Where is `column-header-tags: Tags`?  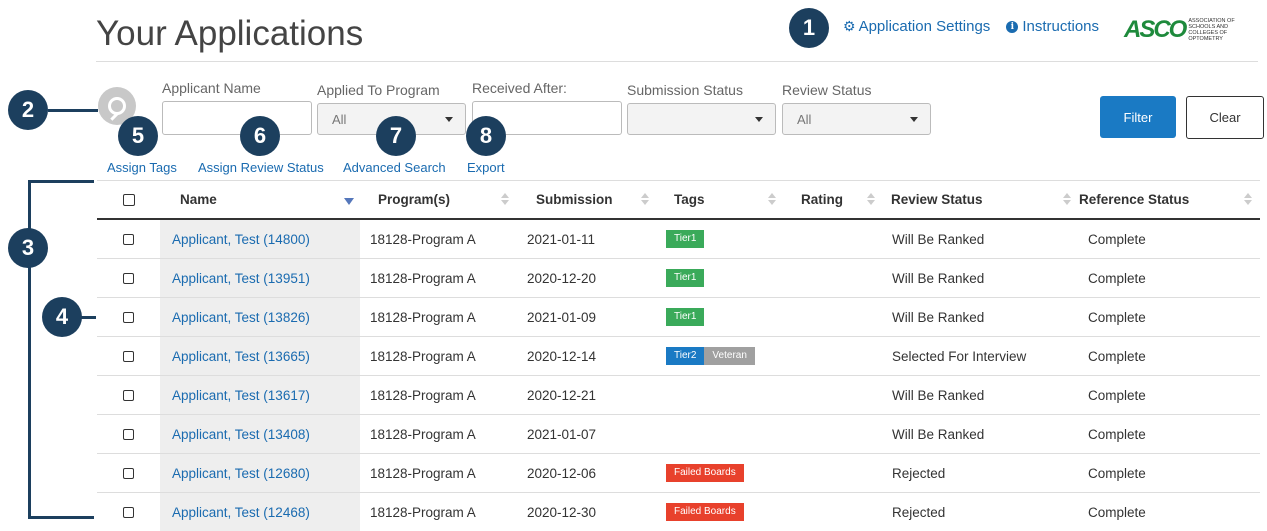 column-header-tags: Tags is located at coordinates (720, 199).